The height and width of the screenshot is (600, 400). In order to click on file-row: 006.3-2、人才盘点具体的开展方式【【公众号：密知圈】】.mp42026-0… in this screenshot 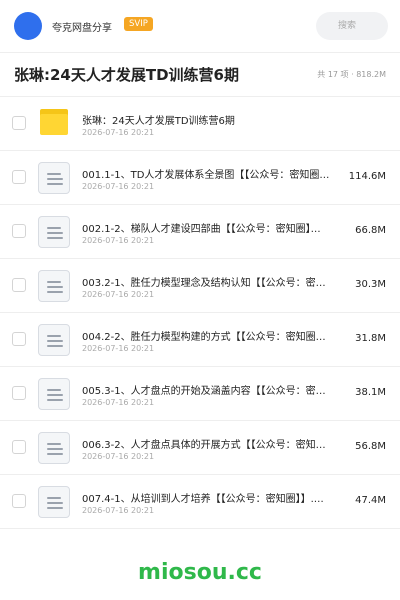, I will do `click(200, 448)`.